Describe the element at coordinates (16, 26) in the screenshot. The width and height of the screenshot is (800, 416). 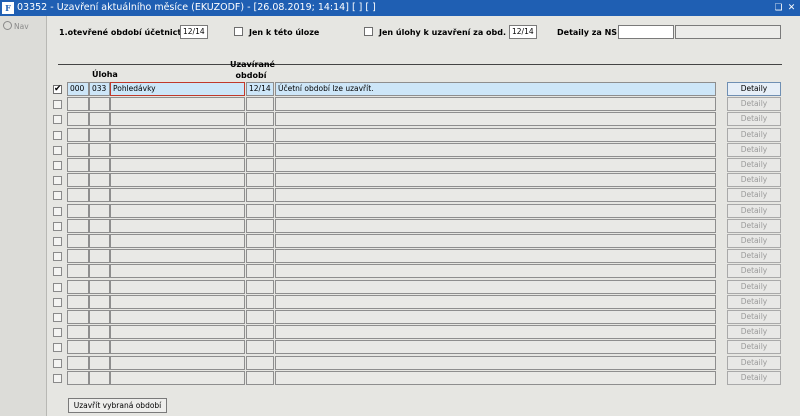
I see `nav-button: Nav` at that location.